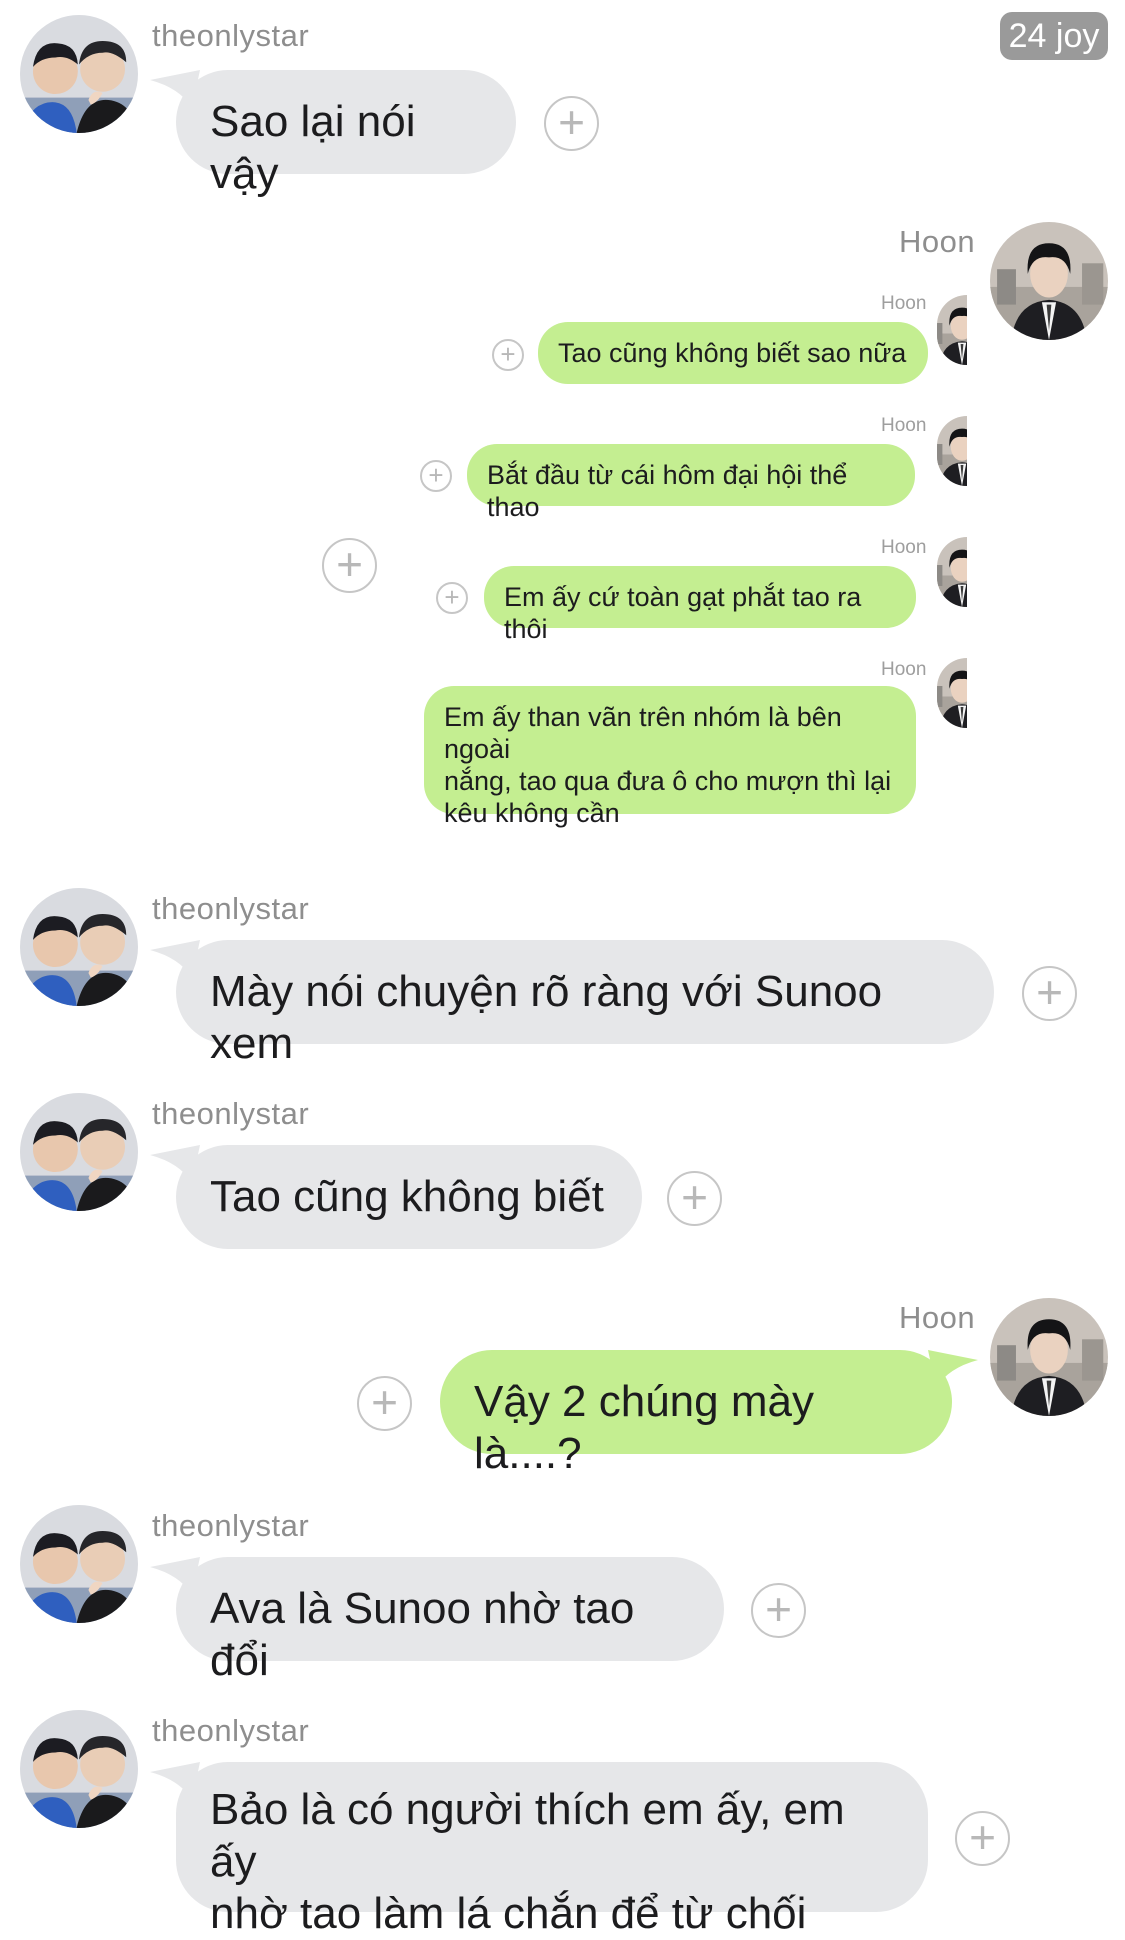 Image resolution: width=1125 pixels, height=1940 pixels. I want to click on quoted-message-bubble: Tao cũng không biết sao nữa, so click(733, 353).